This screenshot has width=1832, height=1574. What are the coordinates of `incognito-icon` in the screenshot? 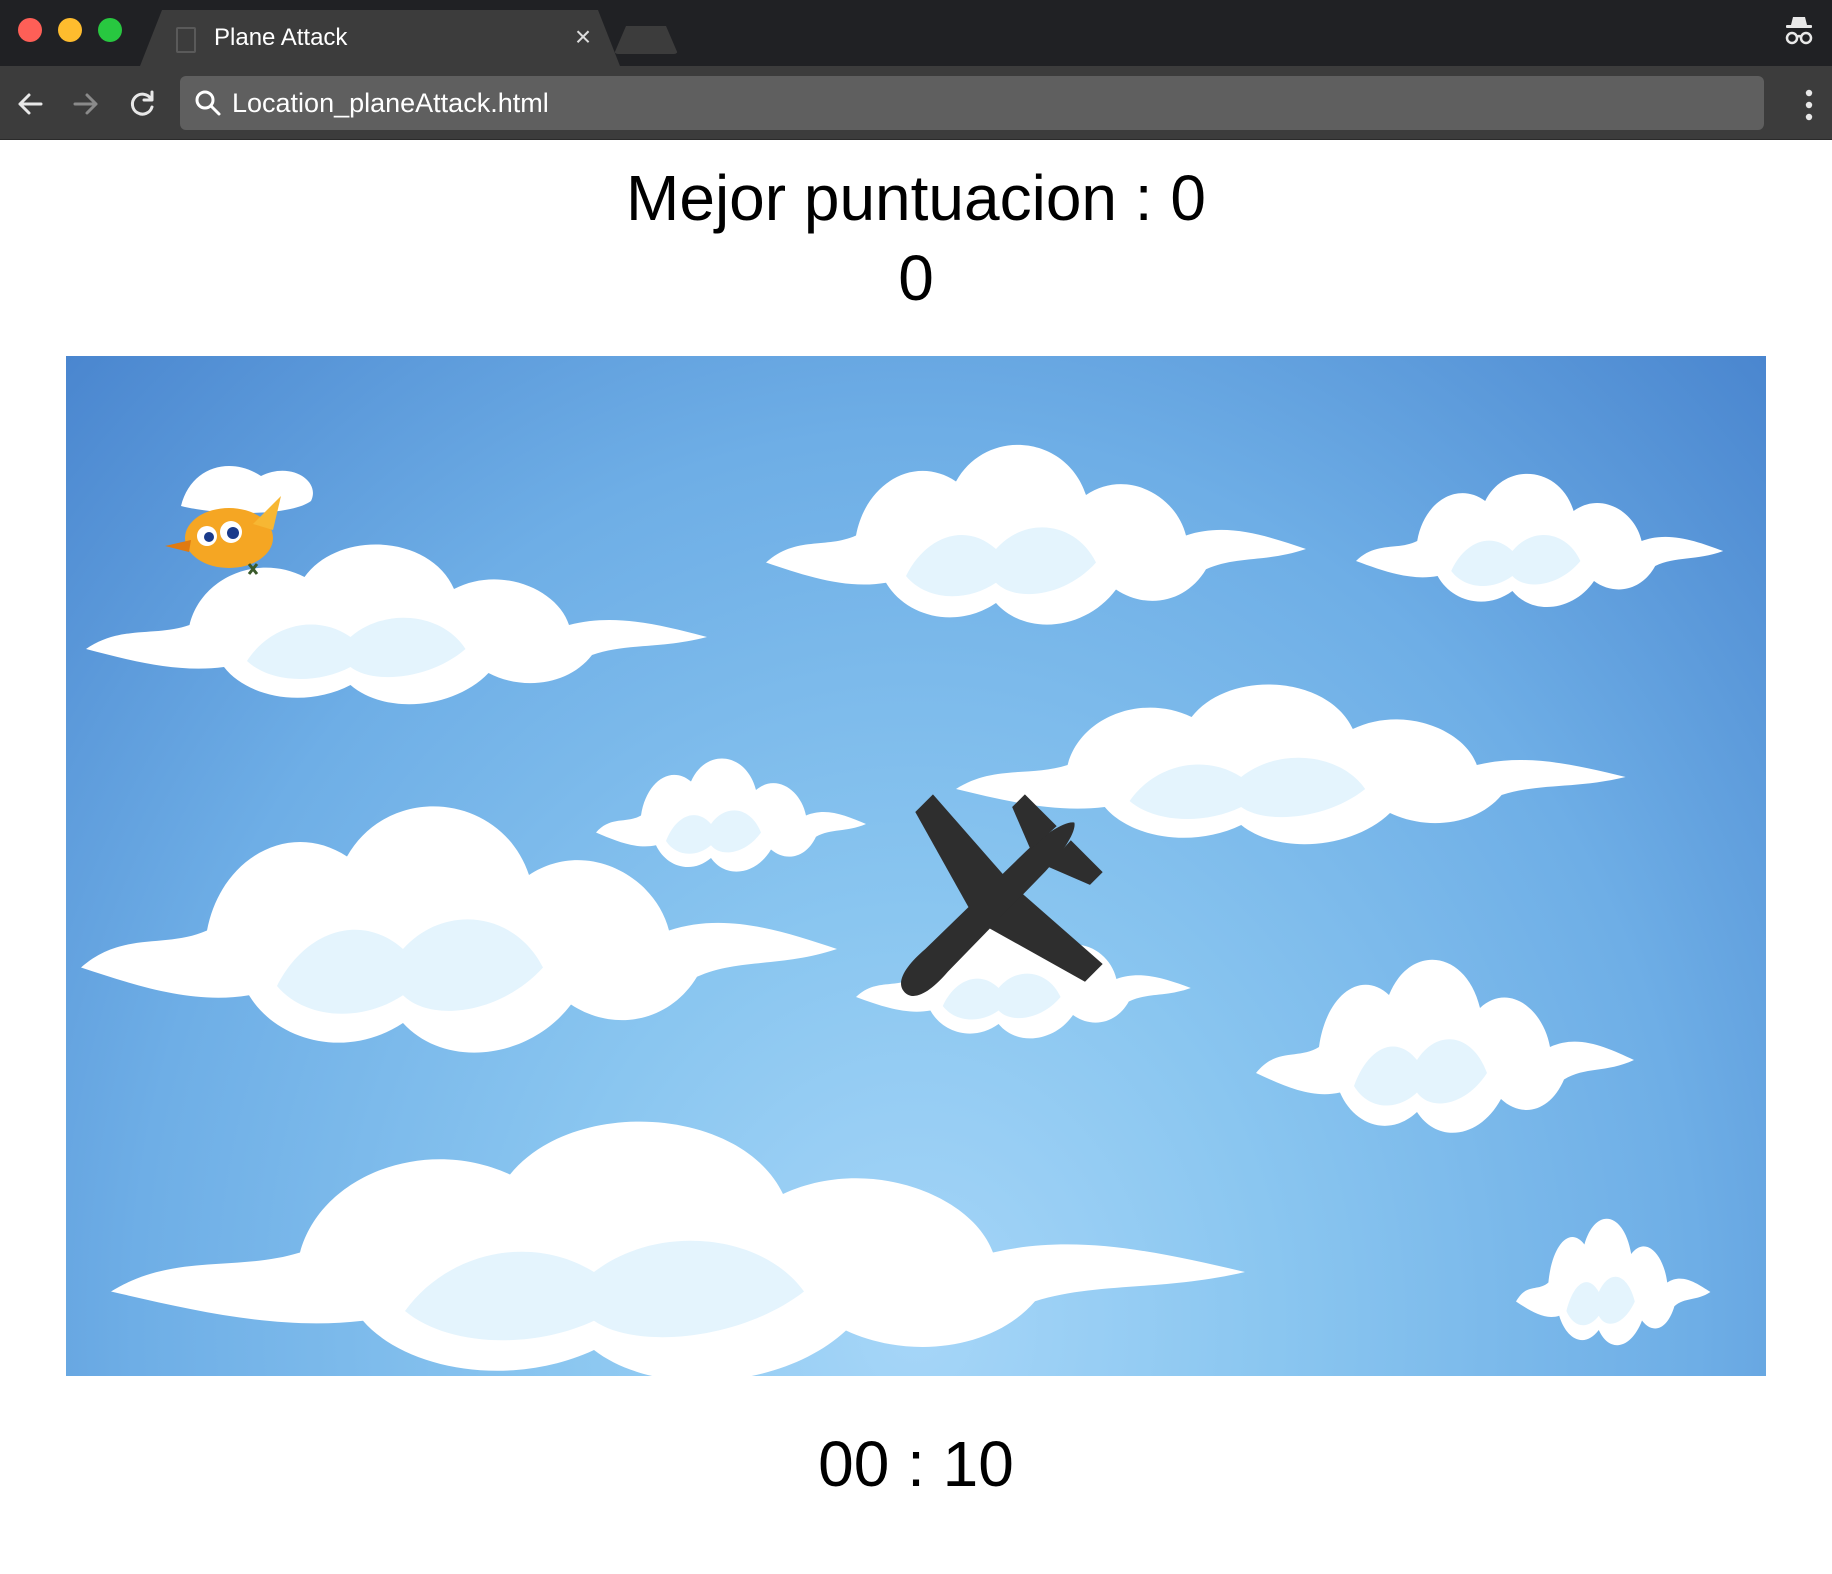 It's located at (1799, 31).